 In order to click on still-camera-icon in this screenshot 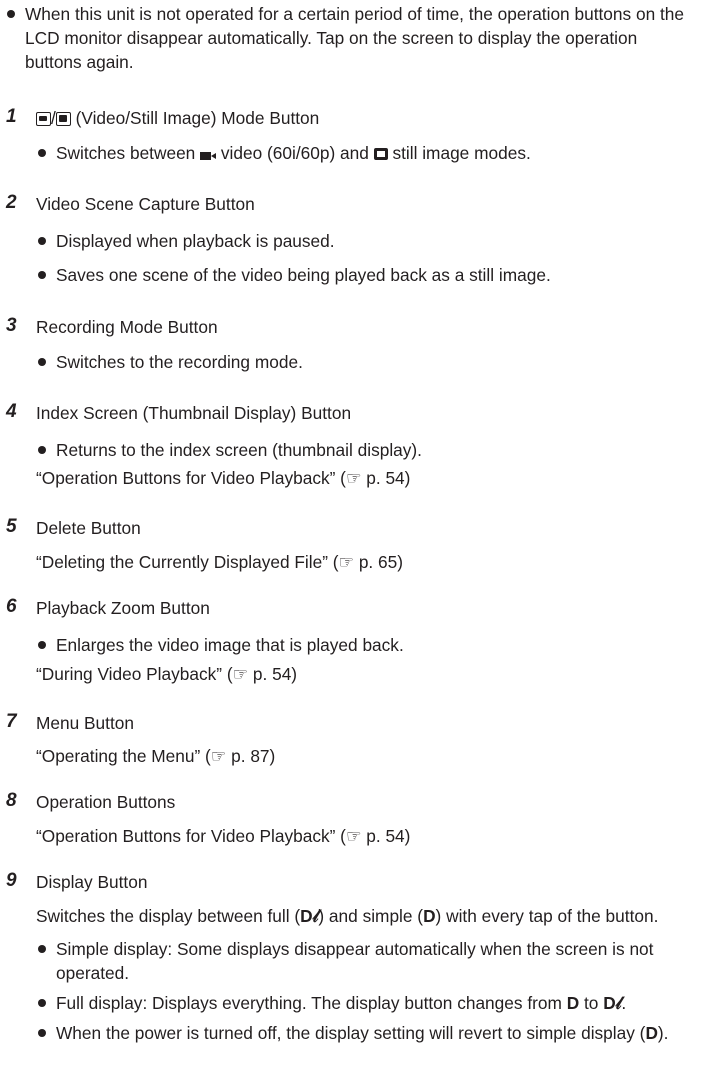, I will do `click(380, 154)`.